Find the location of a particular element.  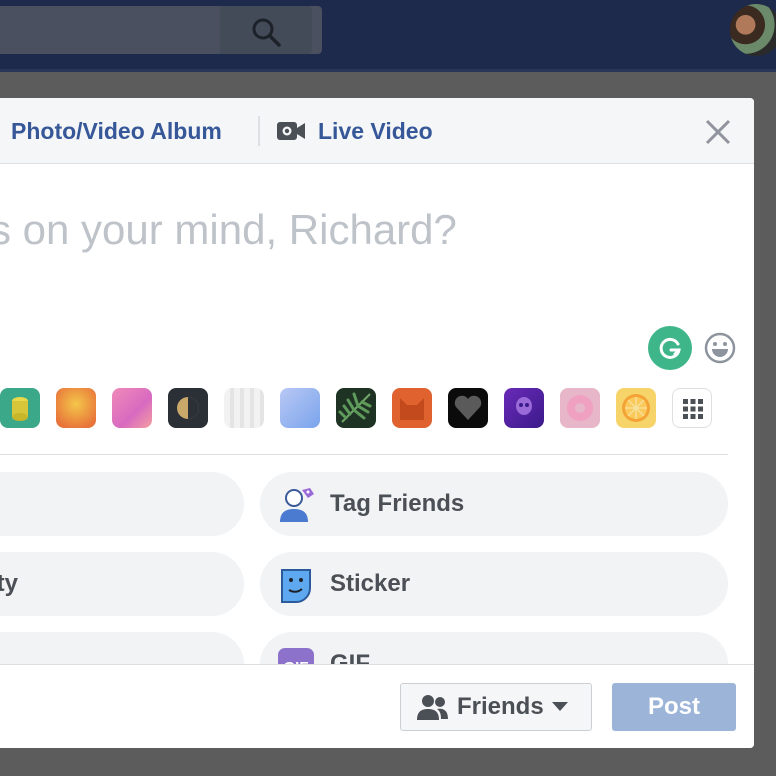

tab-live-video-label: Live Video is located at coordinates (375, 130).